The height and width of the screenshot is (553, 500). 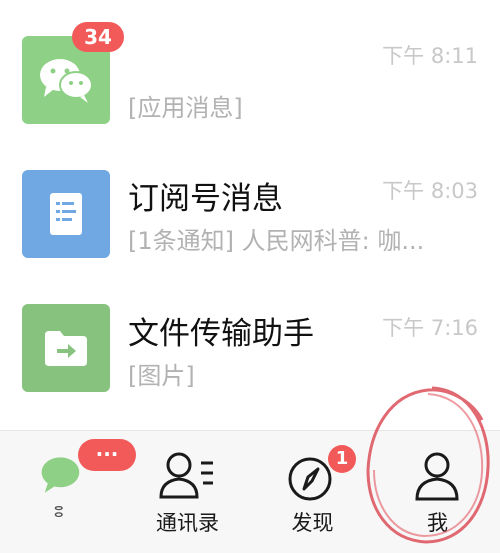 I want to click on discover-badge: 1, so click(x=342, y=459).